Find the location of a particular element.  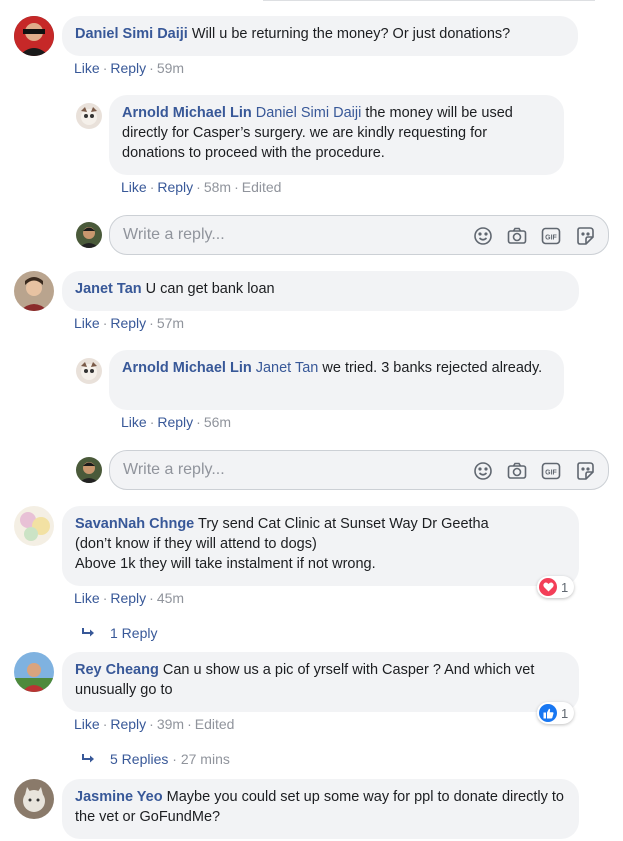

replies-count: 1 Reply is located at coordinates (133, 633).